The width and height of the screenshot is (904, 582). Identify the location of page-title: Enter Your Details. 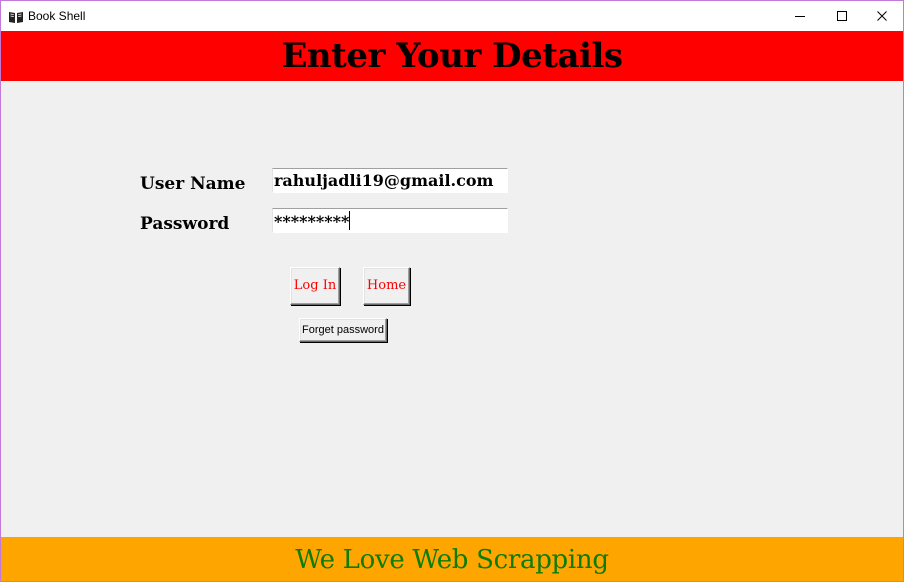
(452, 56).